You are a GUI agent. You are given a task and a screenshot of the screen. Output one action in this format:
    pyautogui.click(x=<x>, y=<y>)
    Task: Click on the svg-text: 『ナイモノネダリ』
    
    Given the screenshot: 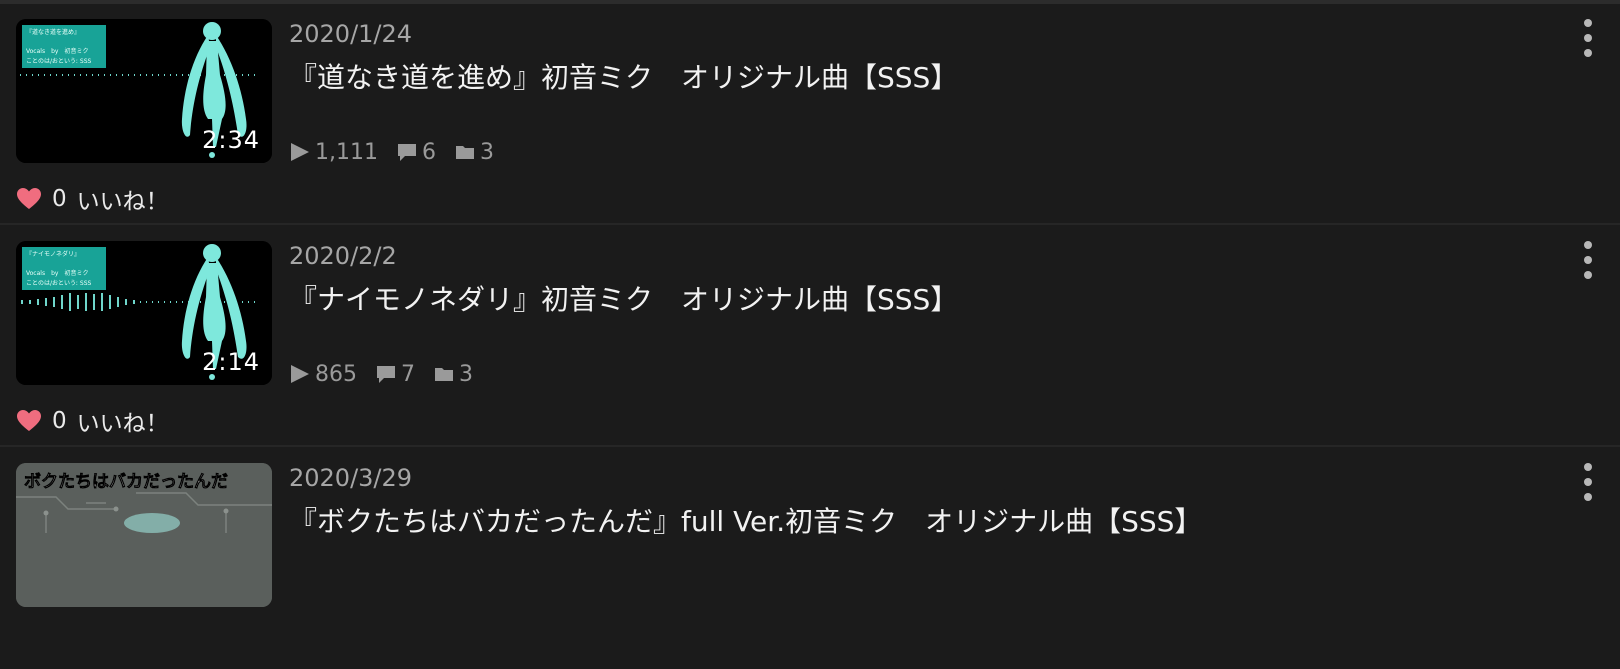 What is the action you would take?
    pyautogui.click(x=53, y=254)
    